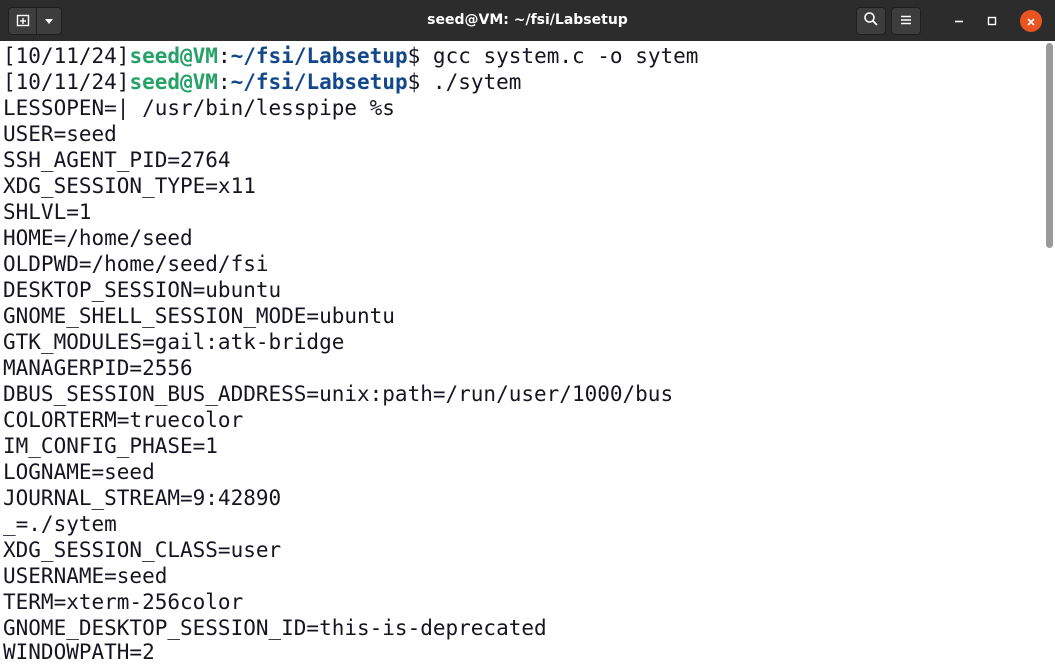 The image size is (1055, 665). What do you see at coordinates (142, 498) in the screenshot?
I see `output-line: JOURNAL_STREAM=9:42890` at bounding box center [142, 498].